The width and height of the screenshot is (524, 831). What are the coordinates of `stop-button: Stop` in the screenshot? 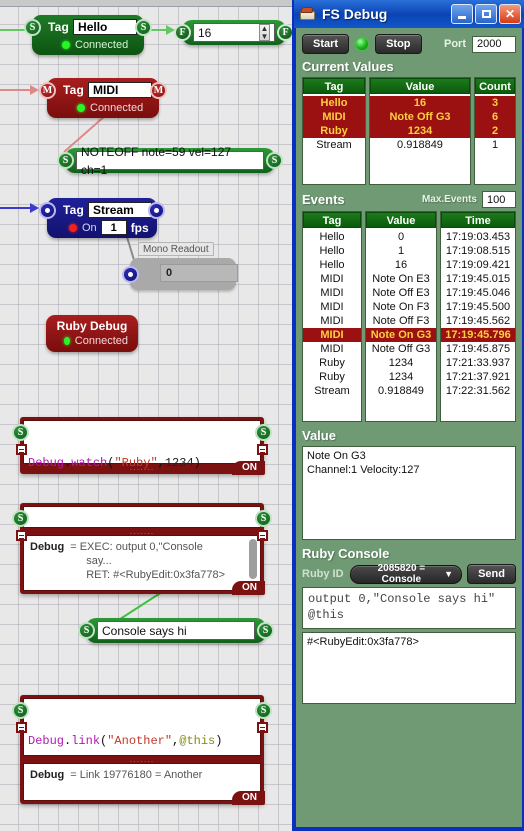 It's located at (398, 44).